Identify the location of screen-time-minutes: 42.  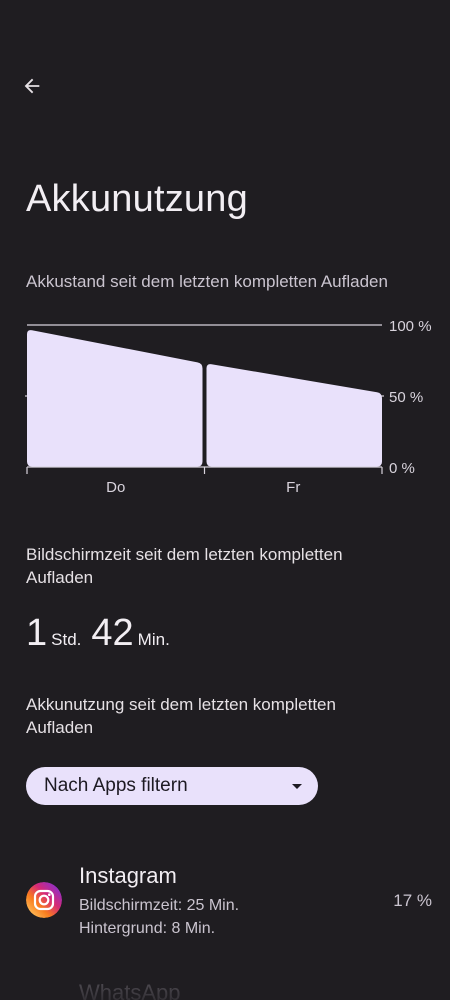
(112, 633).